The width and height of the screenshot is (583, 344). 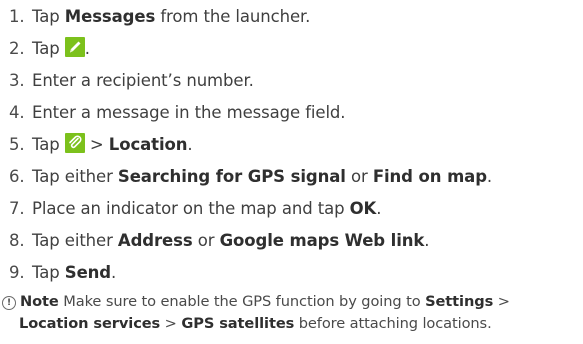 What do you see at coordinates (155, 240) in the screenshot?
I see `step-bold-term: Address` at bounding box center [155, 240].